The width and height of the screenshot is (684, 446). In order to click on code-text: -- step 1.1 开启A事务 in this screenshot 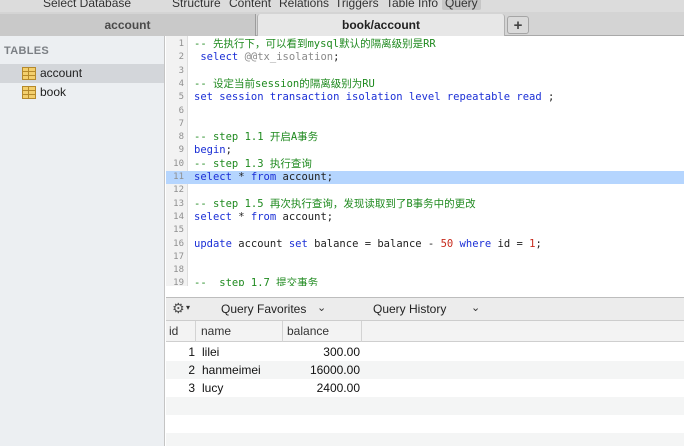, I will do `click(256, 137)`.